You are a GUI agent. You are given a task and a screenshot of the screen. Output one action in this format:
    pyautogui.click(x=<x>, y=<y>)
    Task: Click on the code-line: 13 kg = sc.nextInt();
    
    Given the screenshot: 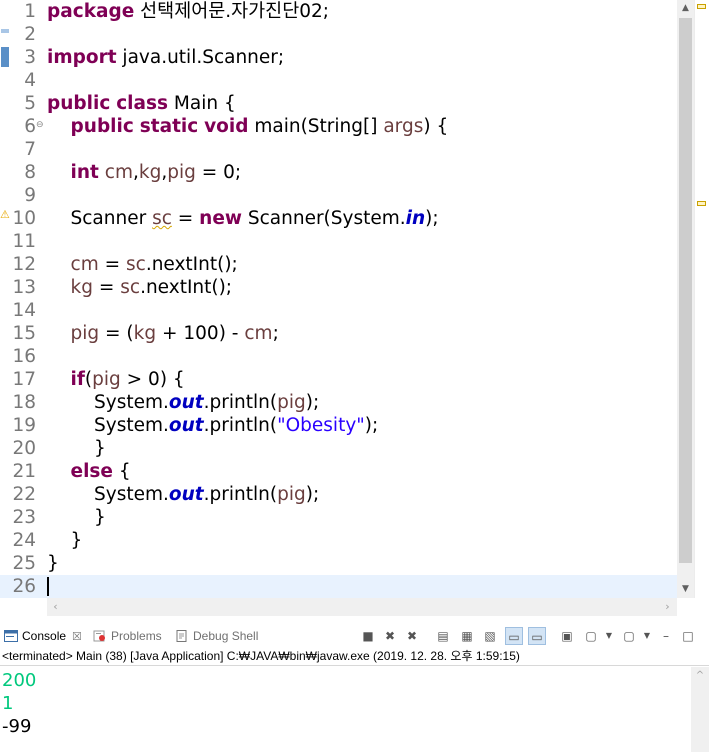 What is the action you would take?
    pyautogui.click(x=338, y=287)
    